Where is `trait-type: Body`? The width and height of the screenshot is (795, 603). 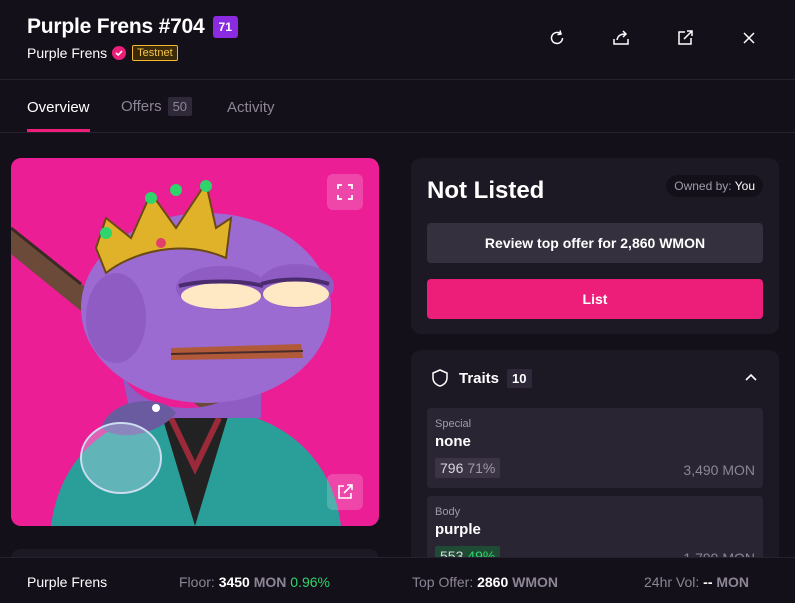
trait-type: Body is located at coordinates (448, 512).